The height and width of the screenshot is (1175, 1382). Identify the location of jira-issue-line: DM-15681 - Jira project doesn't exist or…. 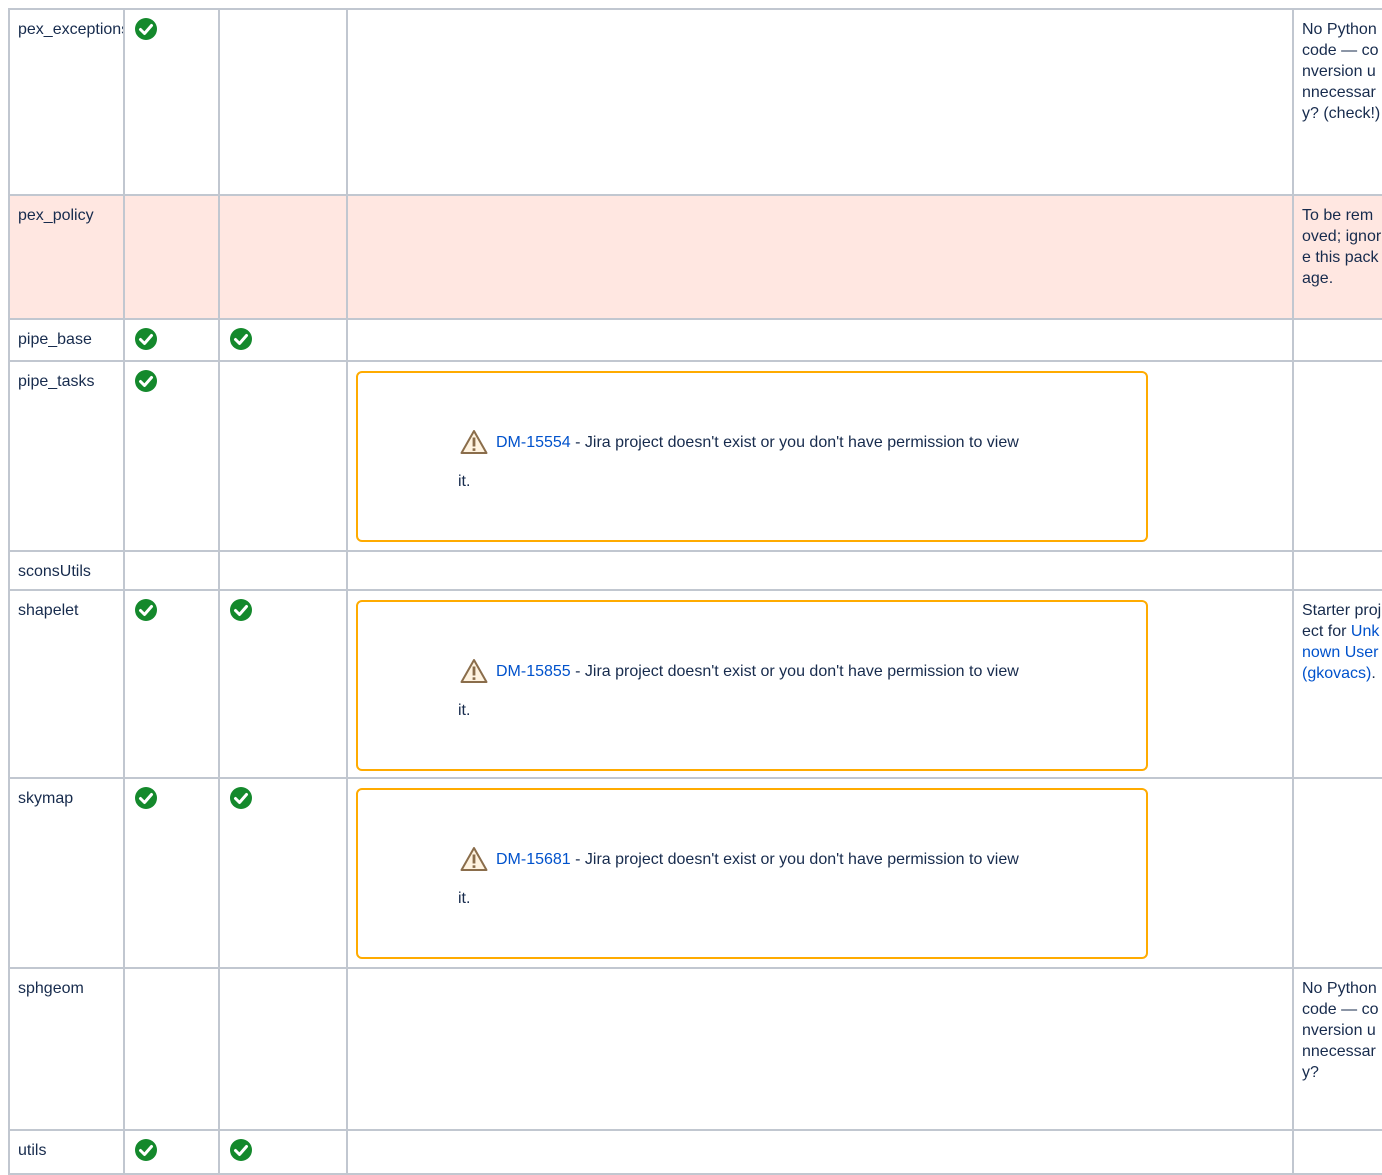
(739, 859).